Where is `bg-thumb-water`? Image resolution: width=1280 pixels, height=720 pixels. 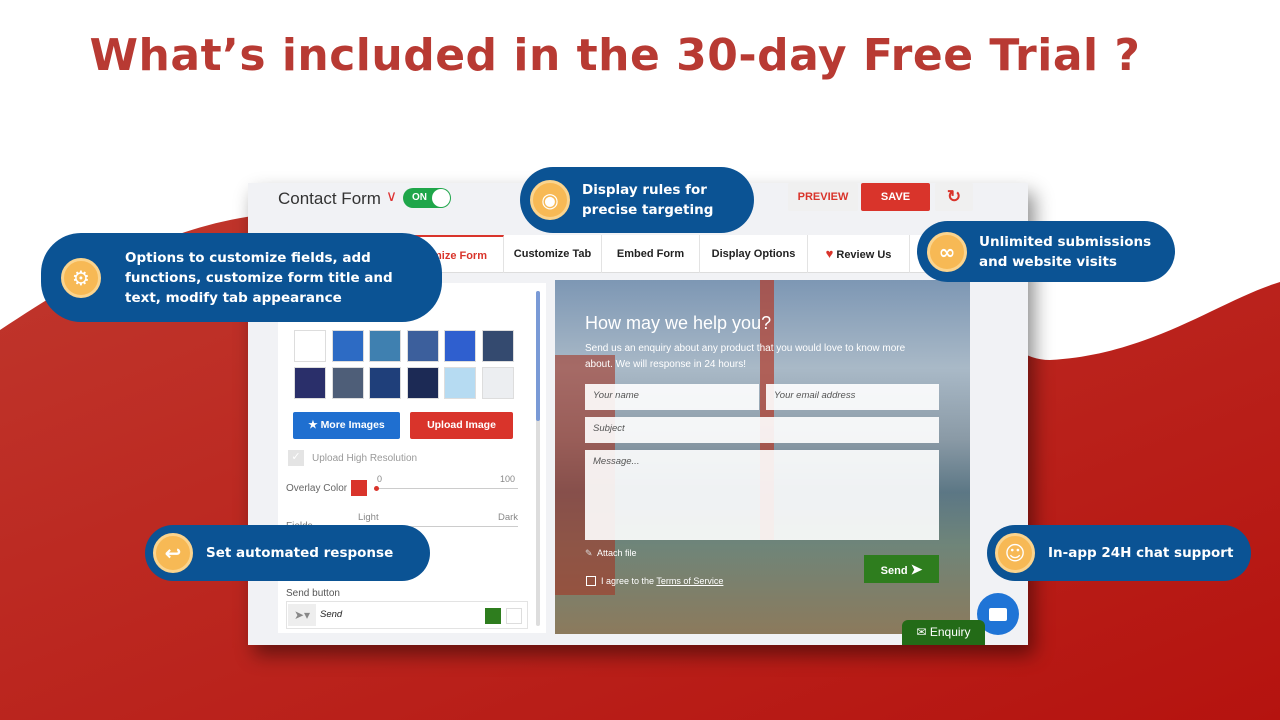 bg-thumb-water is located at coordinates (348, 346).